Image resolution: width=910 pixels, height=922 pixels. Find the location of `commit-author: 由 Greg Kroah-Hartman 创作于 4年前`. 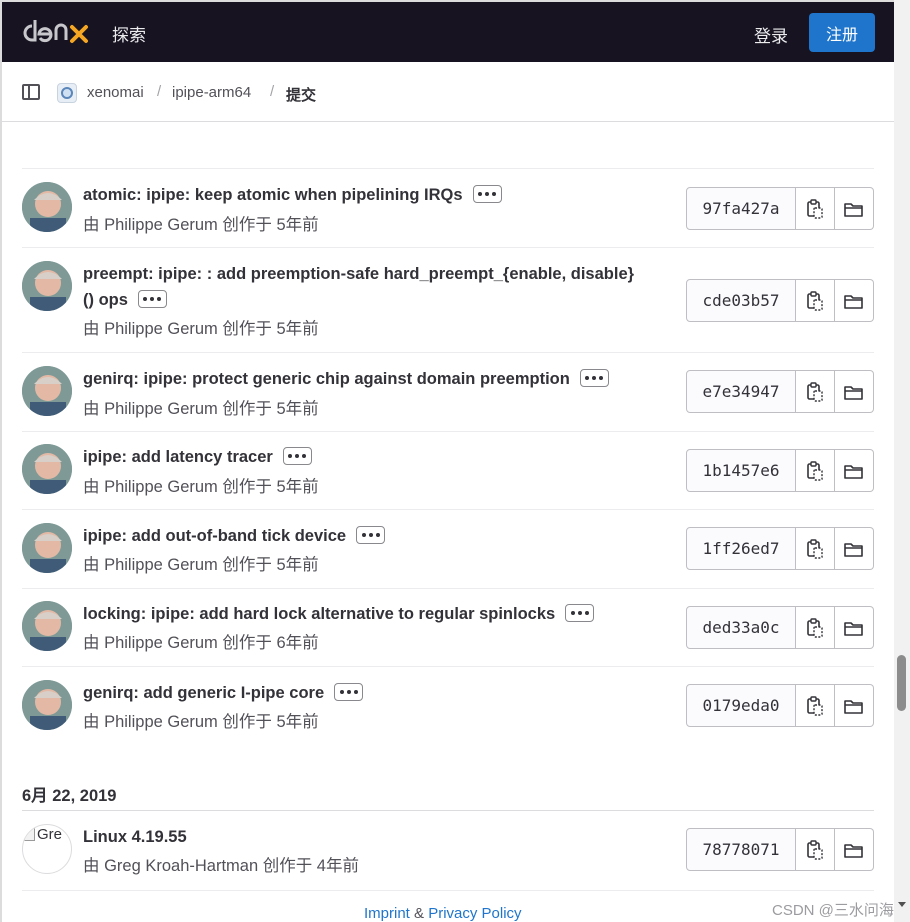

commit-author: 由 Greg Kroah-Hartman 创作于 4年前 is located at coordinates (221, 866).